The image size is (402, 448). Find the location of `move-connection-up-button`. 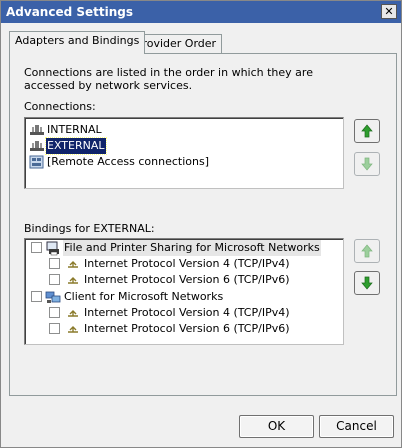

move-connection-up-button is located at coordinates (367, 131).